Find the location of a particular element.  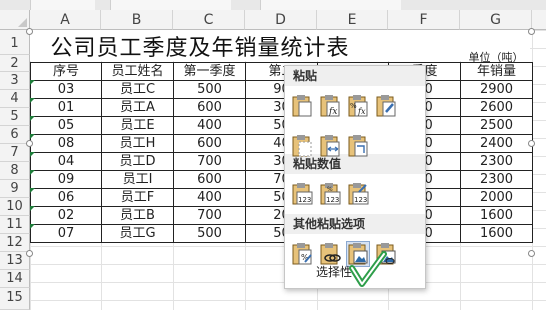

values-number-format-icon: % 123 is located at coordinates (330, 194).